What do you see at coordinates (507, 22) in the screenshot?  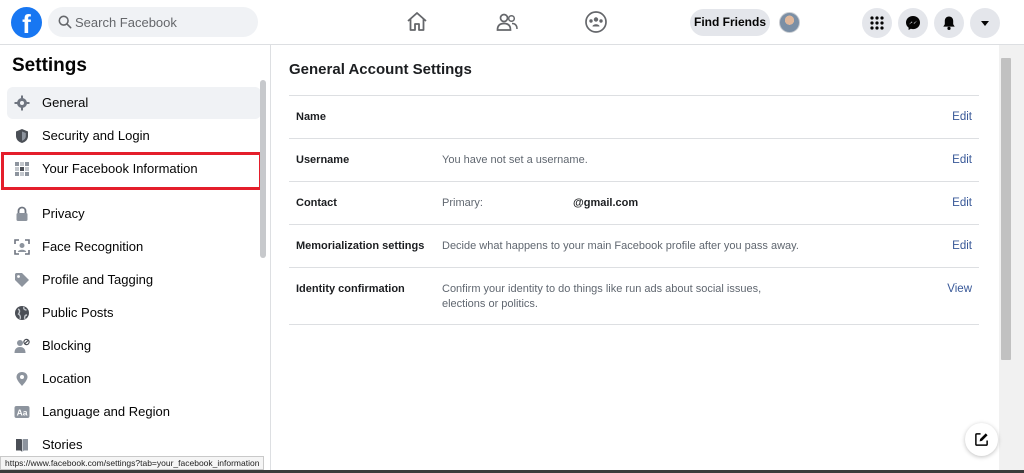 I see `friends-icon` at bounding box center [507, 22].